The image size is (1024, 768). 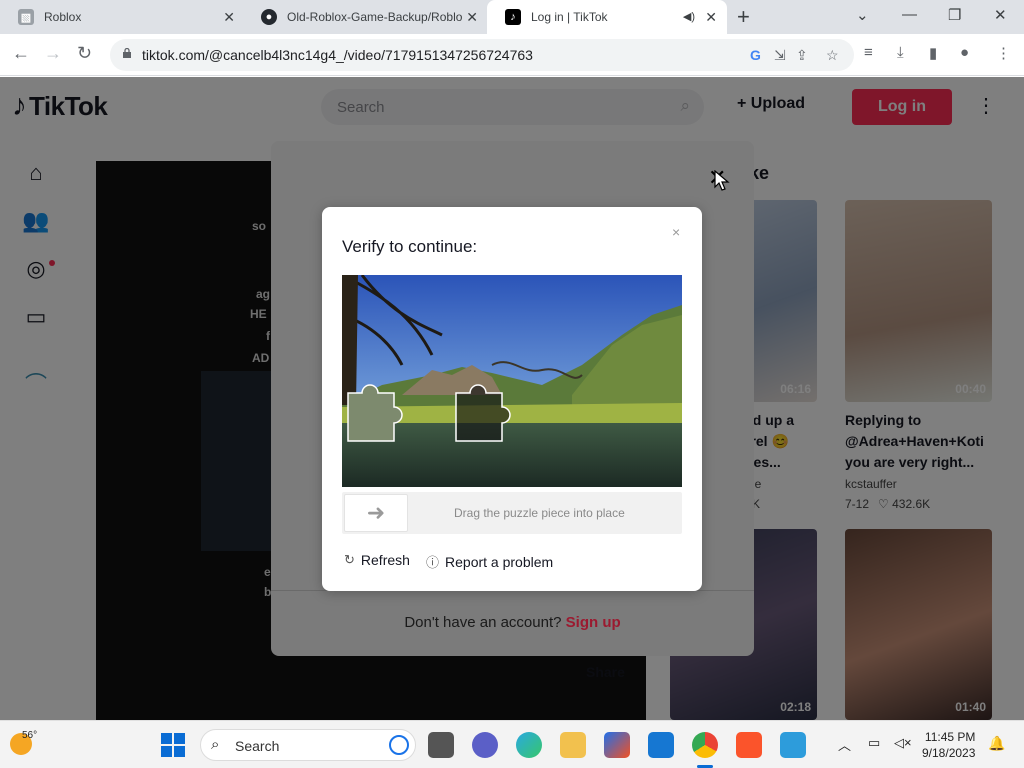 What do you see at coordinates (793, 745) in the screenshot?
I see `app-icon` at bounding box center [793, 745].